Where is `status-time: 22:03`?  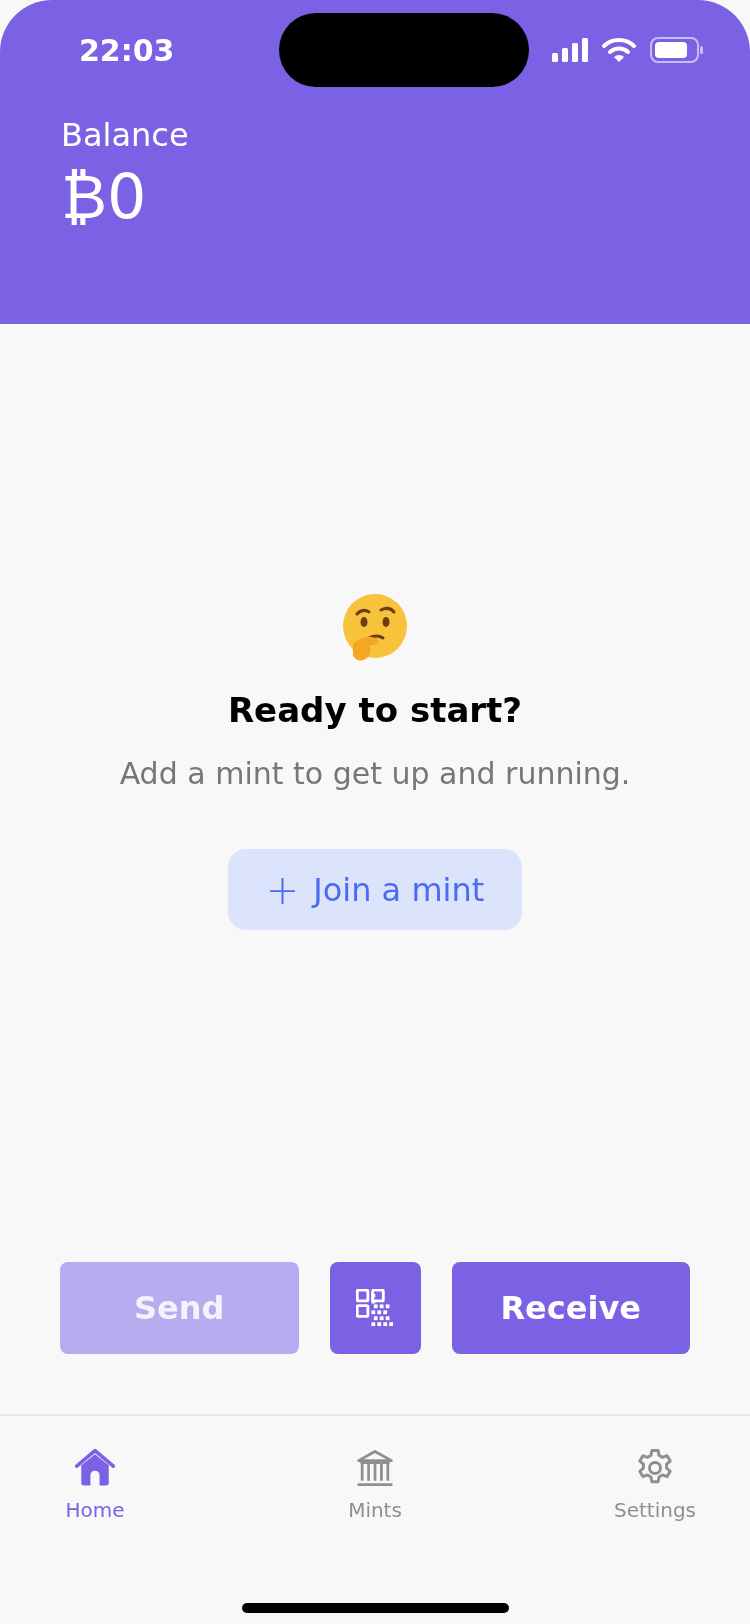
status-time: 22:03 is located at coordinates (127, 50).